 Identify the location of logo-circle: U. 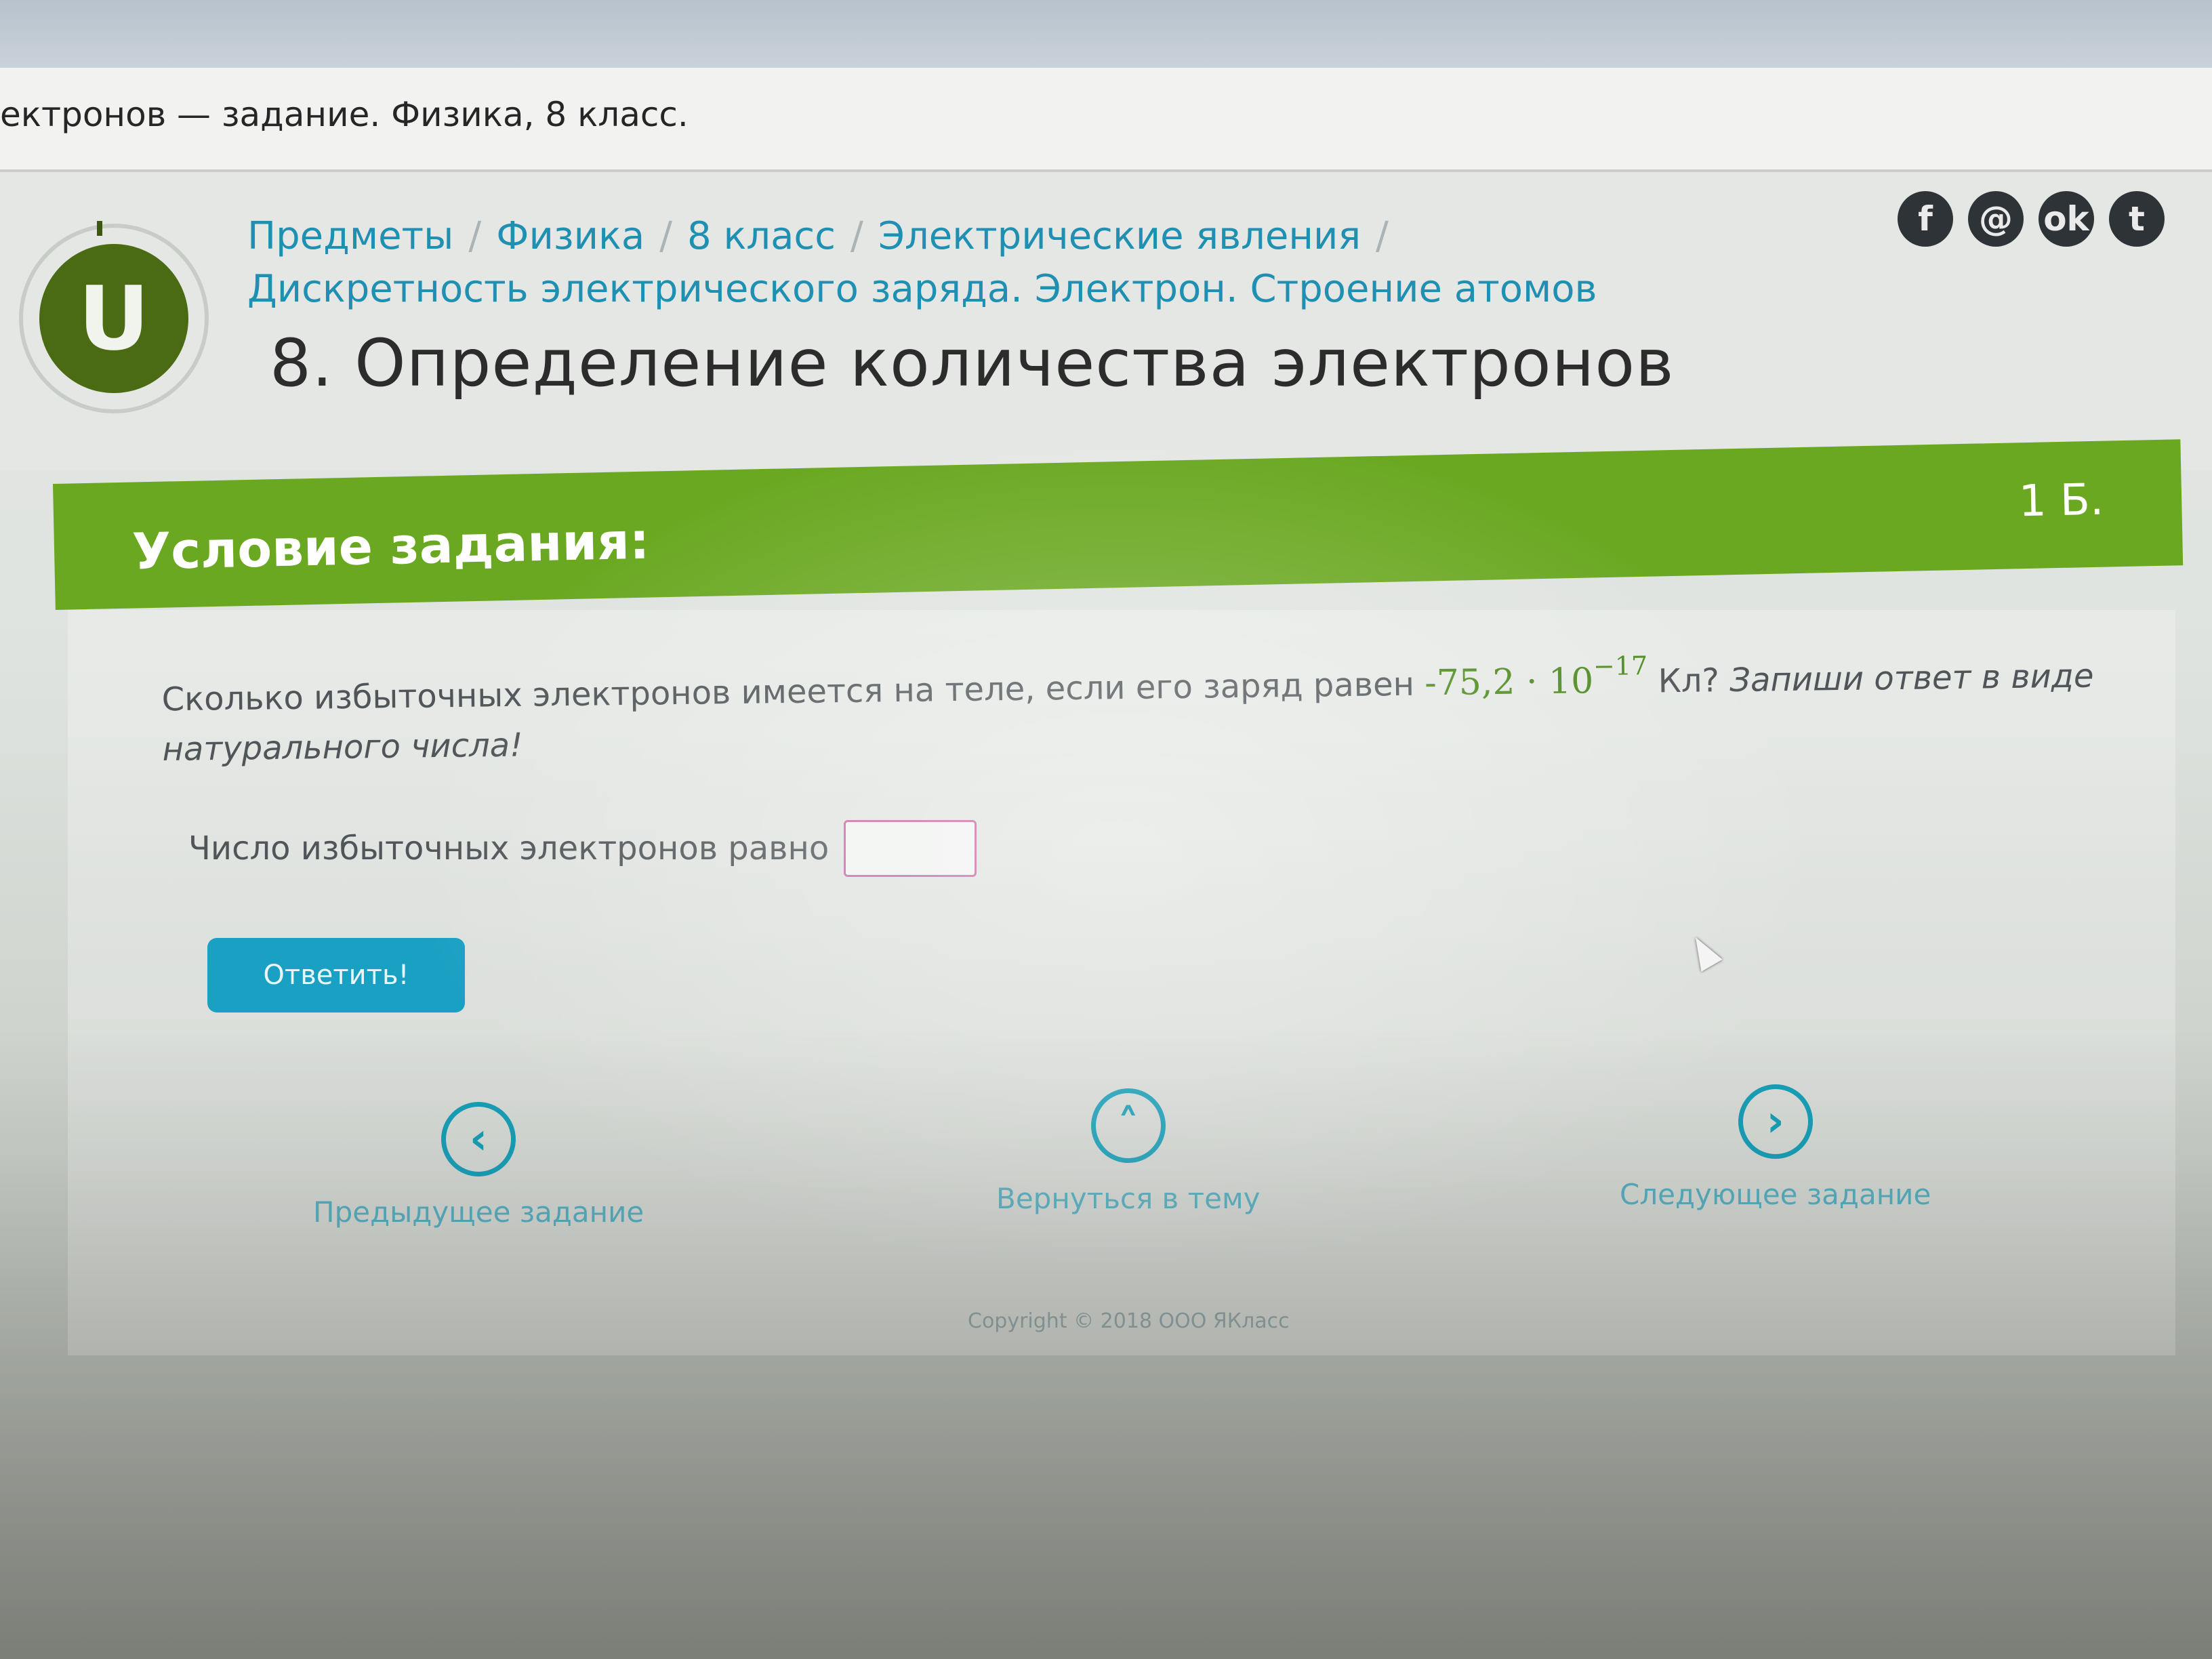
(114, 318).